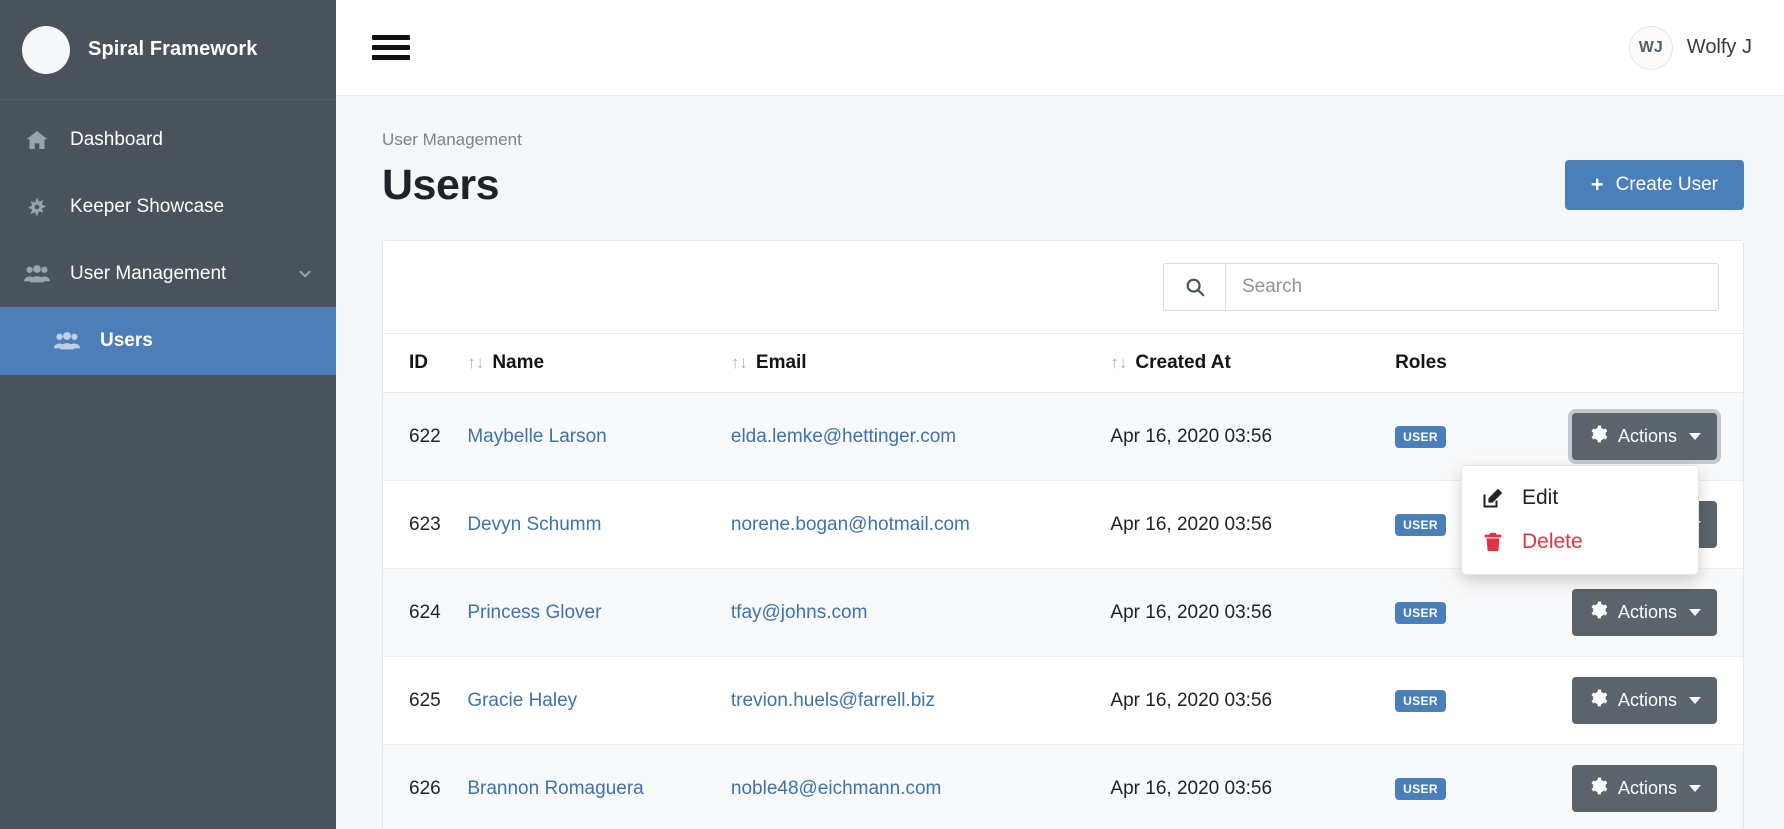  What do you see at coordinates (116, 139) in the screenshot?
I see `sidebar-item-label: Dashboard` at bounding box center [116, 139].